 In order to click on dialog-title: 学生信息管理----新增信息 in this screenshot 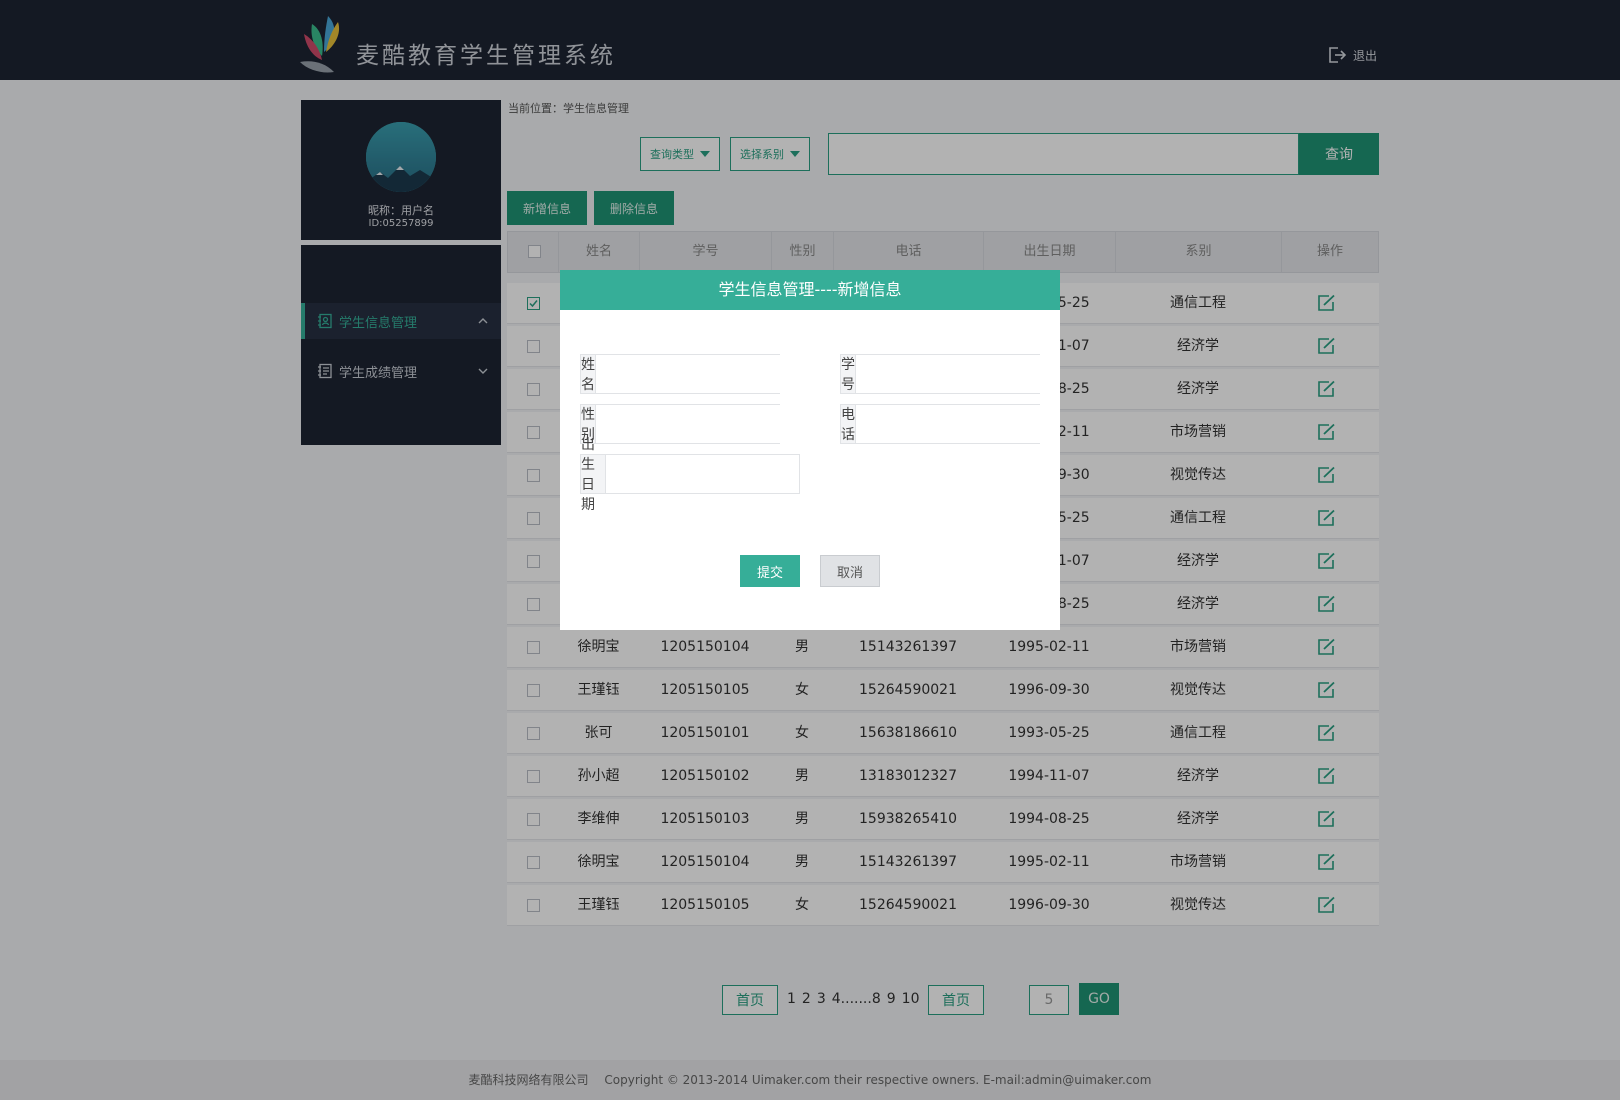, I will do `click(810, 290)`.